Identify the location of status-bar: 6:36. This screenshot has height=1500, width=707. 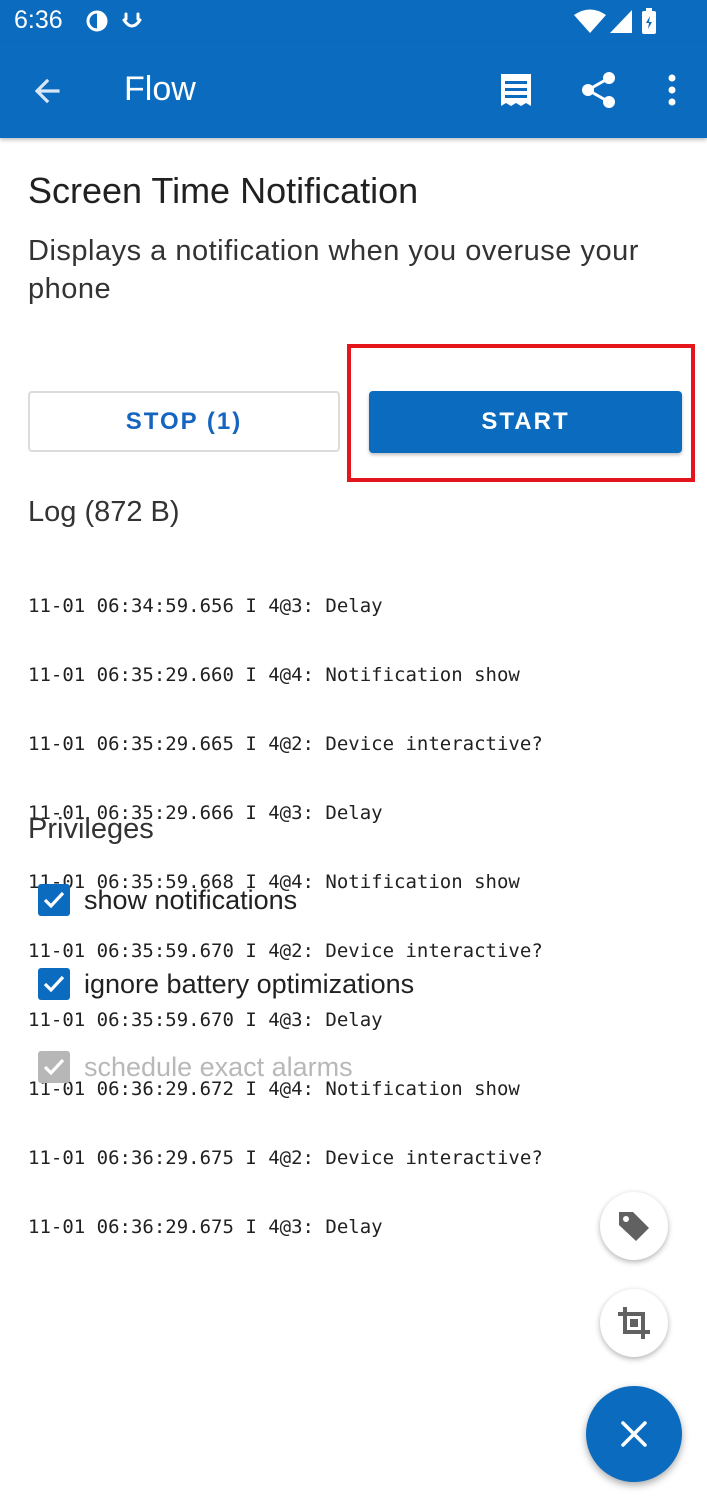
(353, 21).